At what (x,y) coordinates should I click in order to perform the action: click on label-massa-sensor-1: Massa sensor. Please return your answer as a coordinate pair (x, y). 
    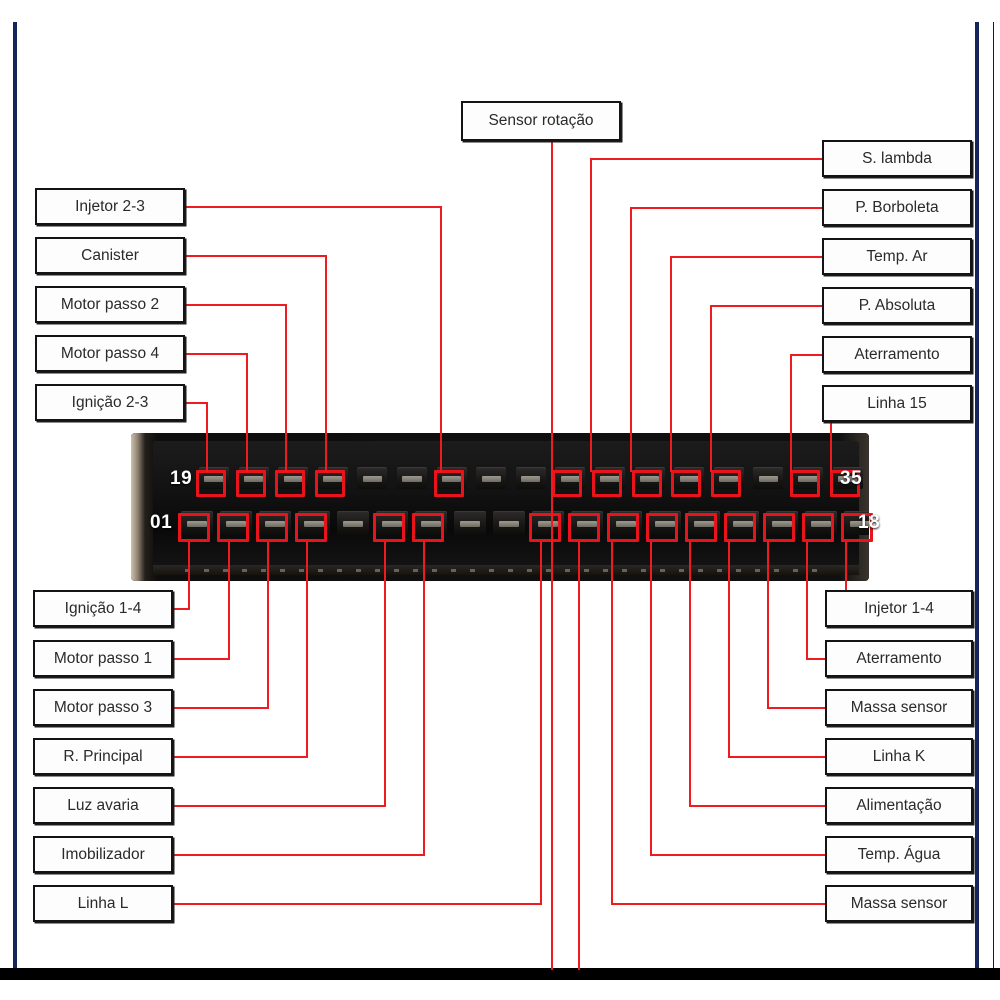
    Looking at the image, I should click on (899, 707).